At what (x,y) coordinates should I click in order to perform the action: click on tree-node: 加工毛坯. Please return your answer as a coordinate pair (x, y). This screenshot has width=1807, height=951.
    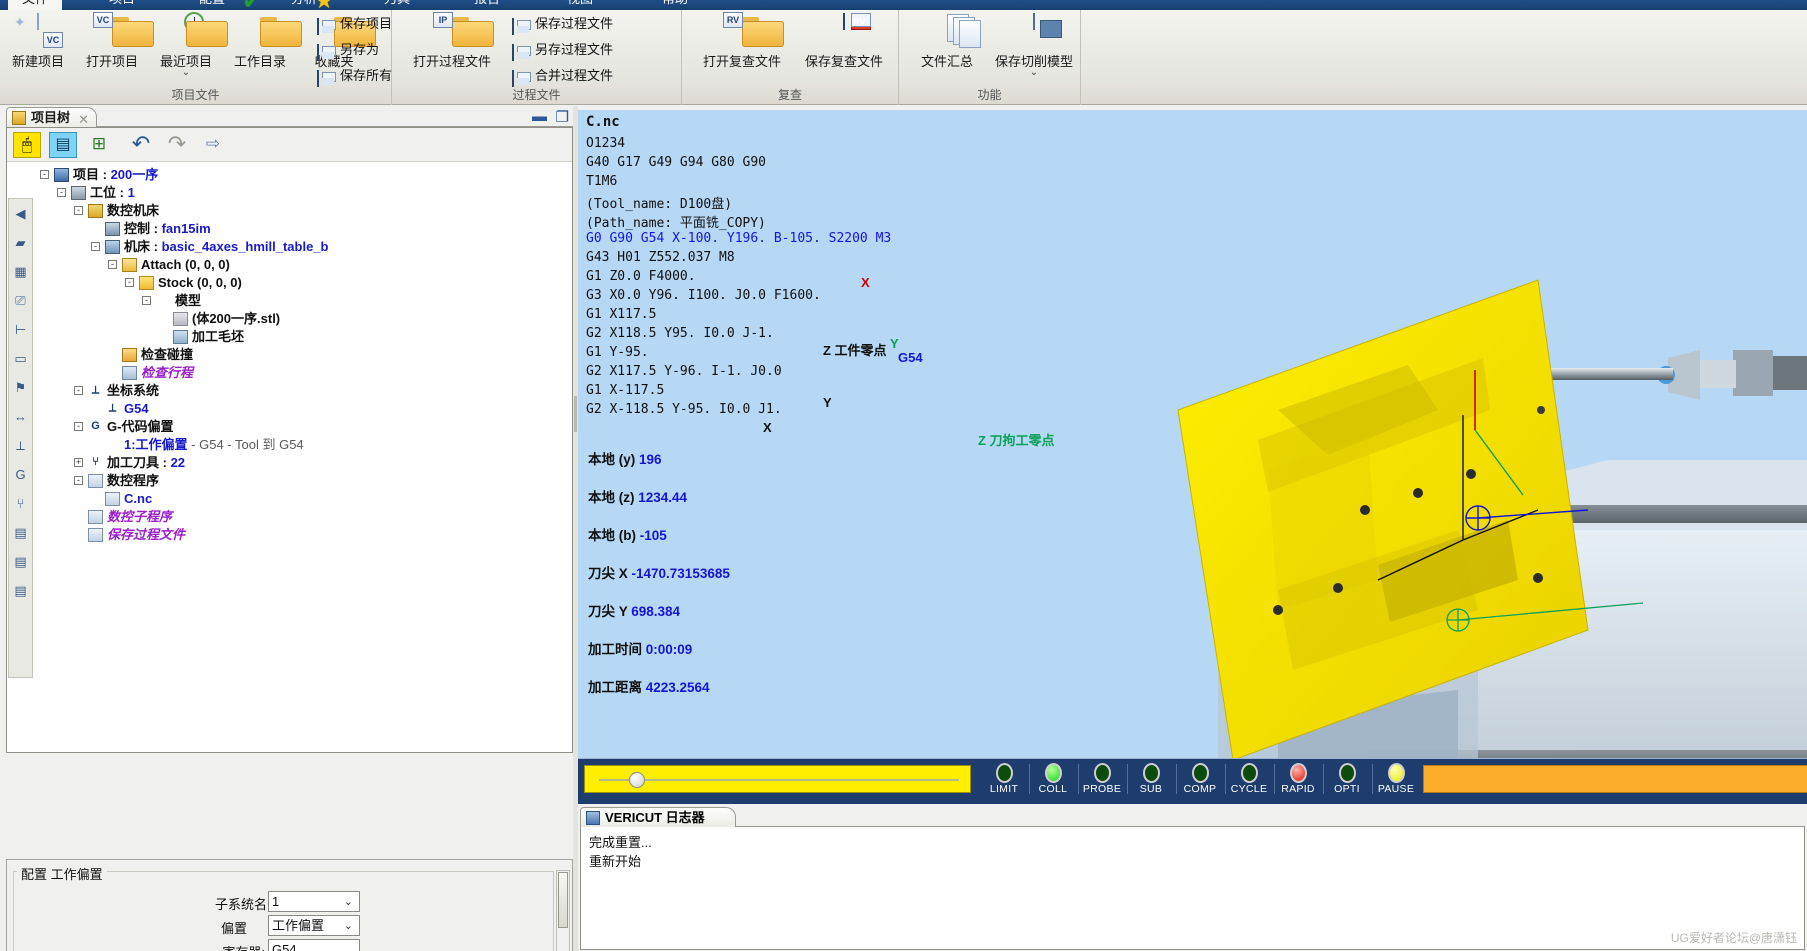
    Looking at the image, I should click on (302, 337).